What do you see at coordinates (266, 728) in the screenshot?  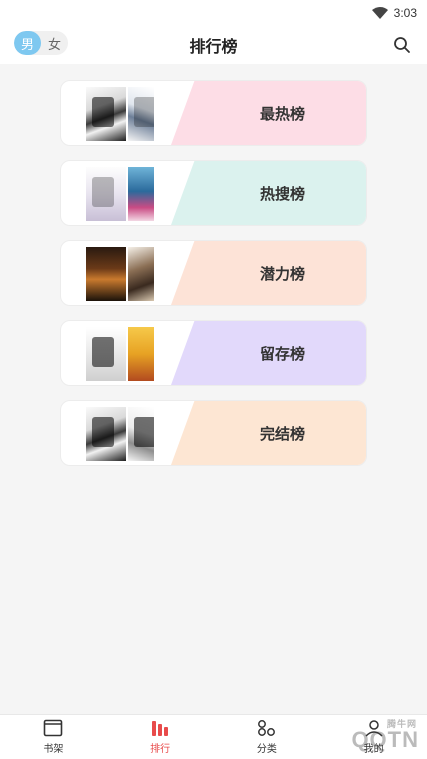 I see `category-icon` at bounding box center [266, 728].